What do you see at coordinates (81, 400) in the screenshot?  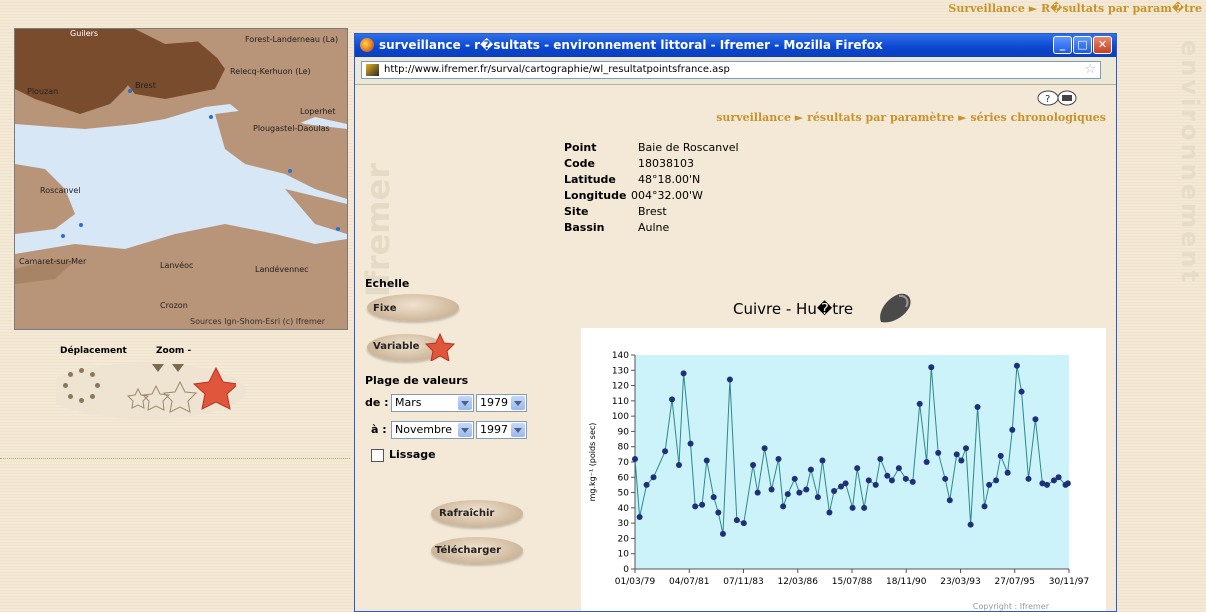 I see `pan-south-icon` at bounding box center [81, 400].